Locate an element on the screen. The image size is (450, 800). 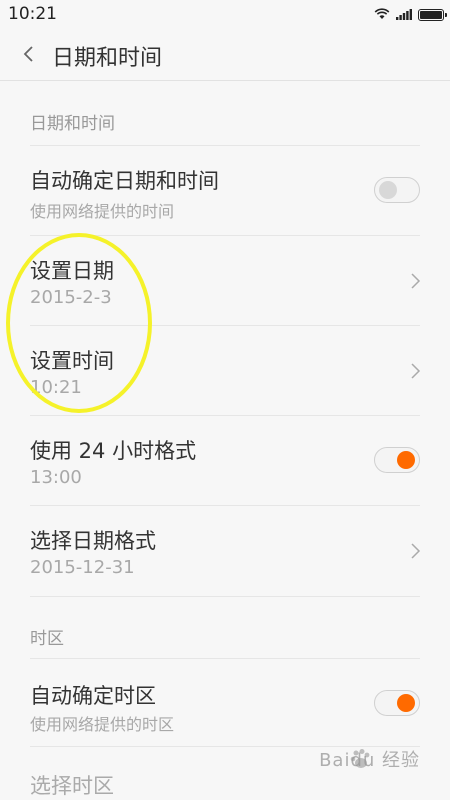
row-date-format-title: 选择日期格式 is located at coordinates (93, 541).